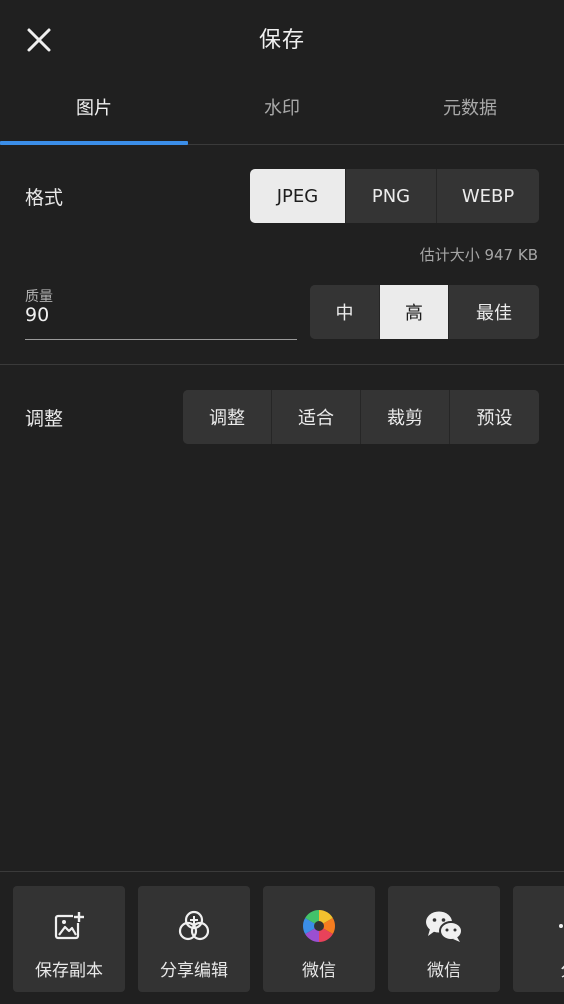 This screenshot has width=564, height=1004. I want to click on format-label: 格式, so click(44, 198).